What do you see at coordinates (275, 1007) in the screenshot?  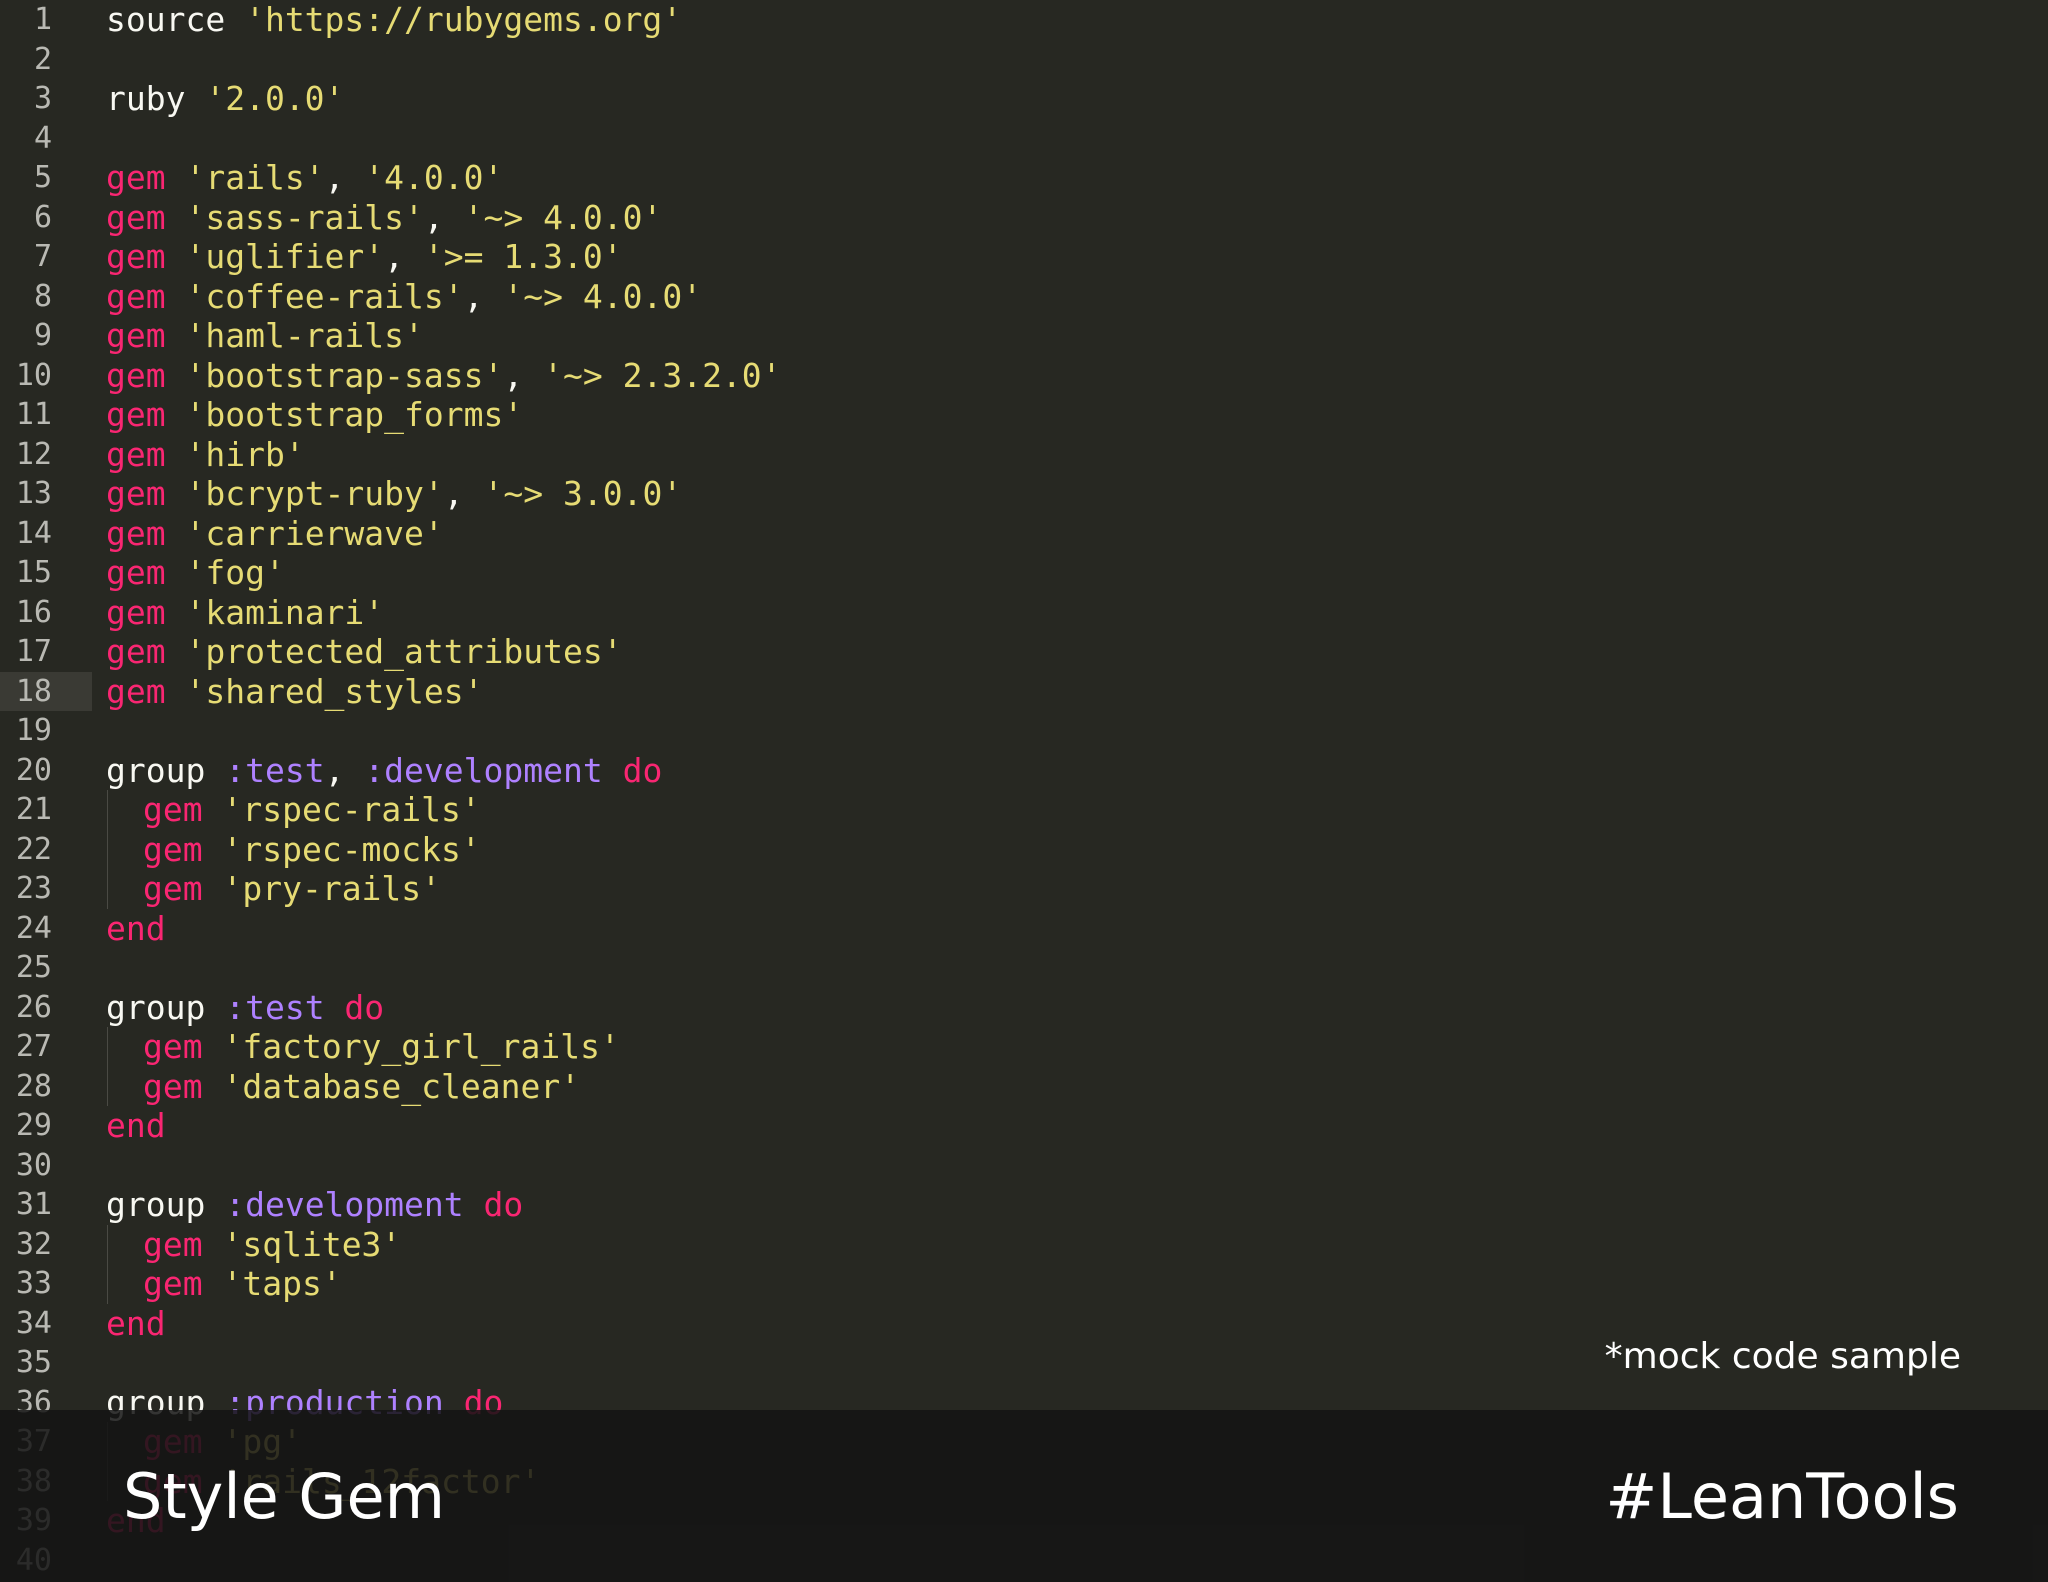 I see `code-token: :test` at bounding box center [275, 1007].